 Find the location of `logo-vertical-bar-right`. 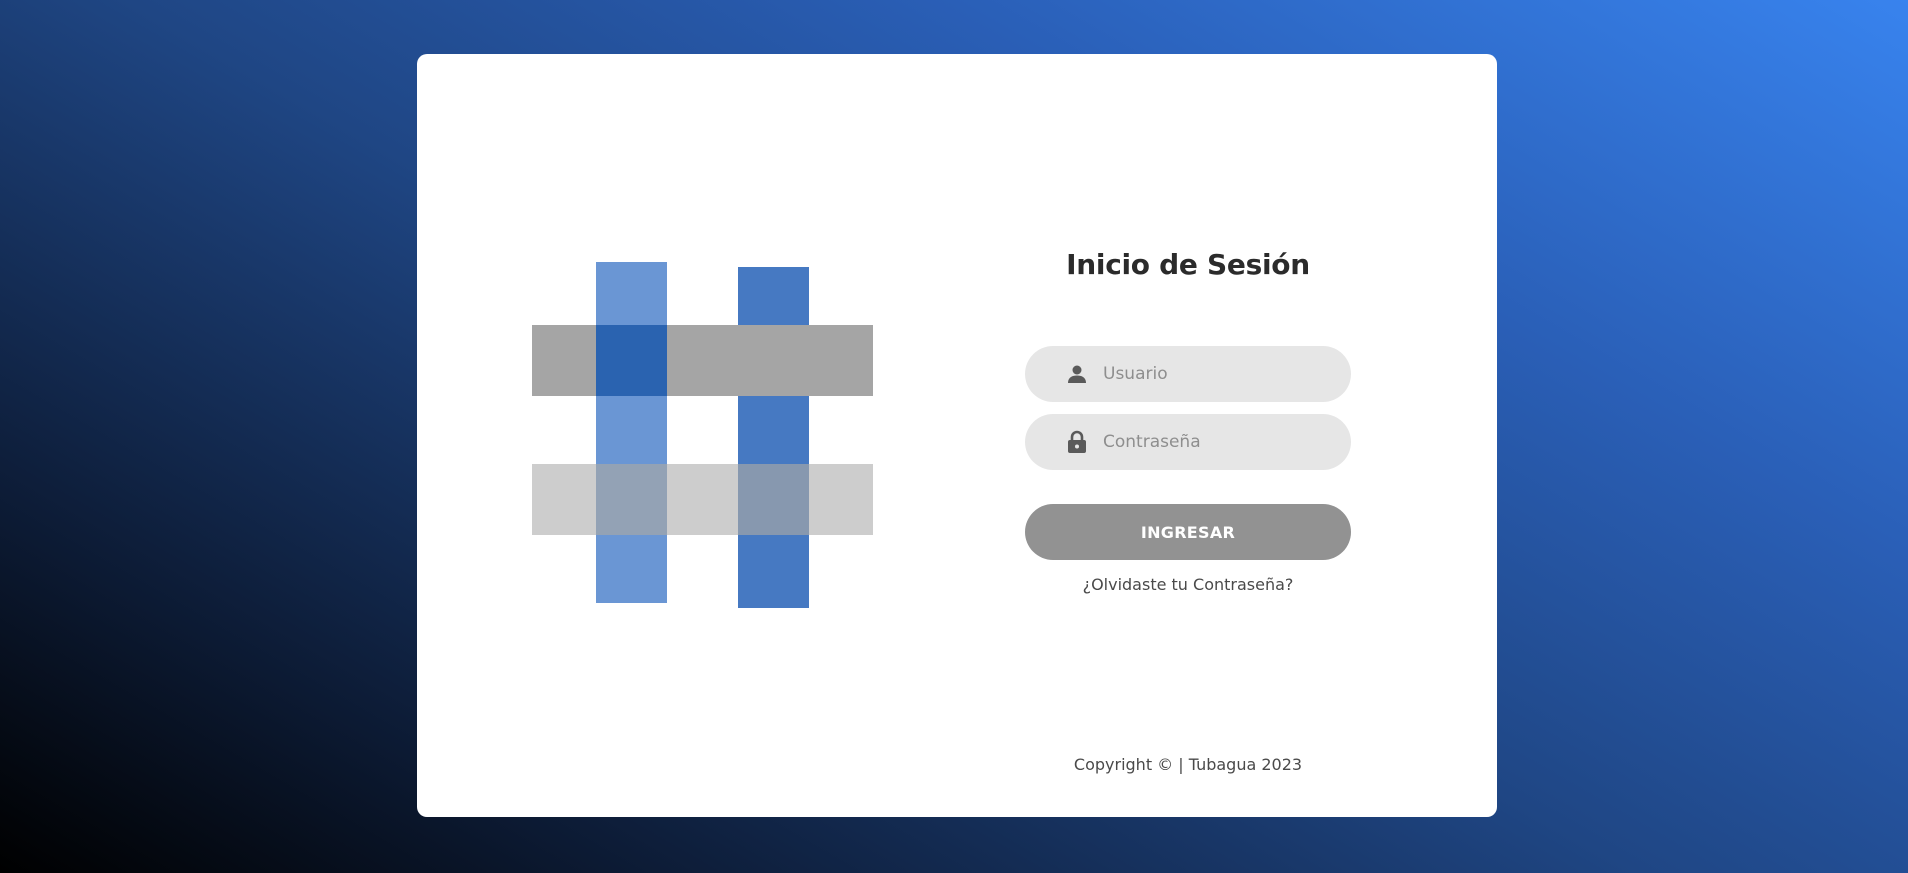

logo-vertical-bar-right is located at coordinates (773, 437).